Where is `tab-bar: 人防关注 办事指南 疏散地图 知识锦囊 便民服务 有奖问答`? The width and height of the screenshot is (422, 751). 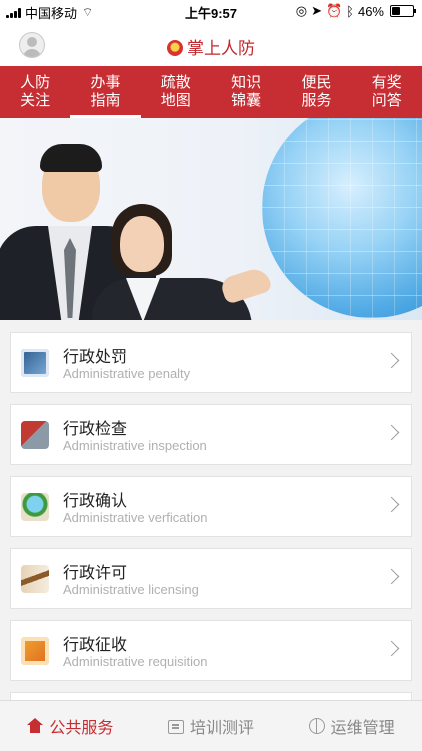 tab-bar: 人防关注 办事指南 疏散地图 知识锦囊 便民服务 有奖问答 is located at coordinates (211, 92).